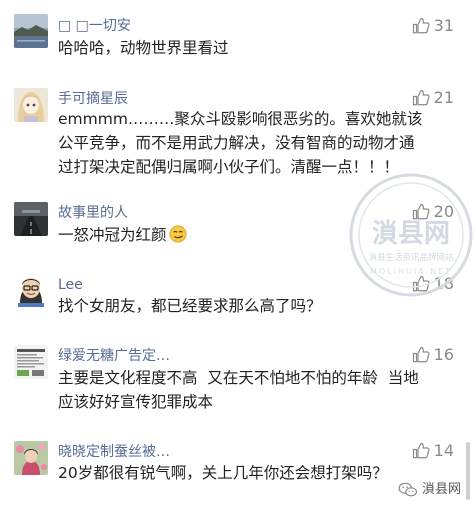 The width and height of the screenshot is (476, 508). Describe the element at coordinates (93, 213) in the screenshot. I see `comment-username: 故事里的人` at that location.